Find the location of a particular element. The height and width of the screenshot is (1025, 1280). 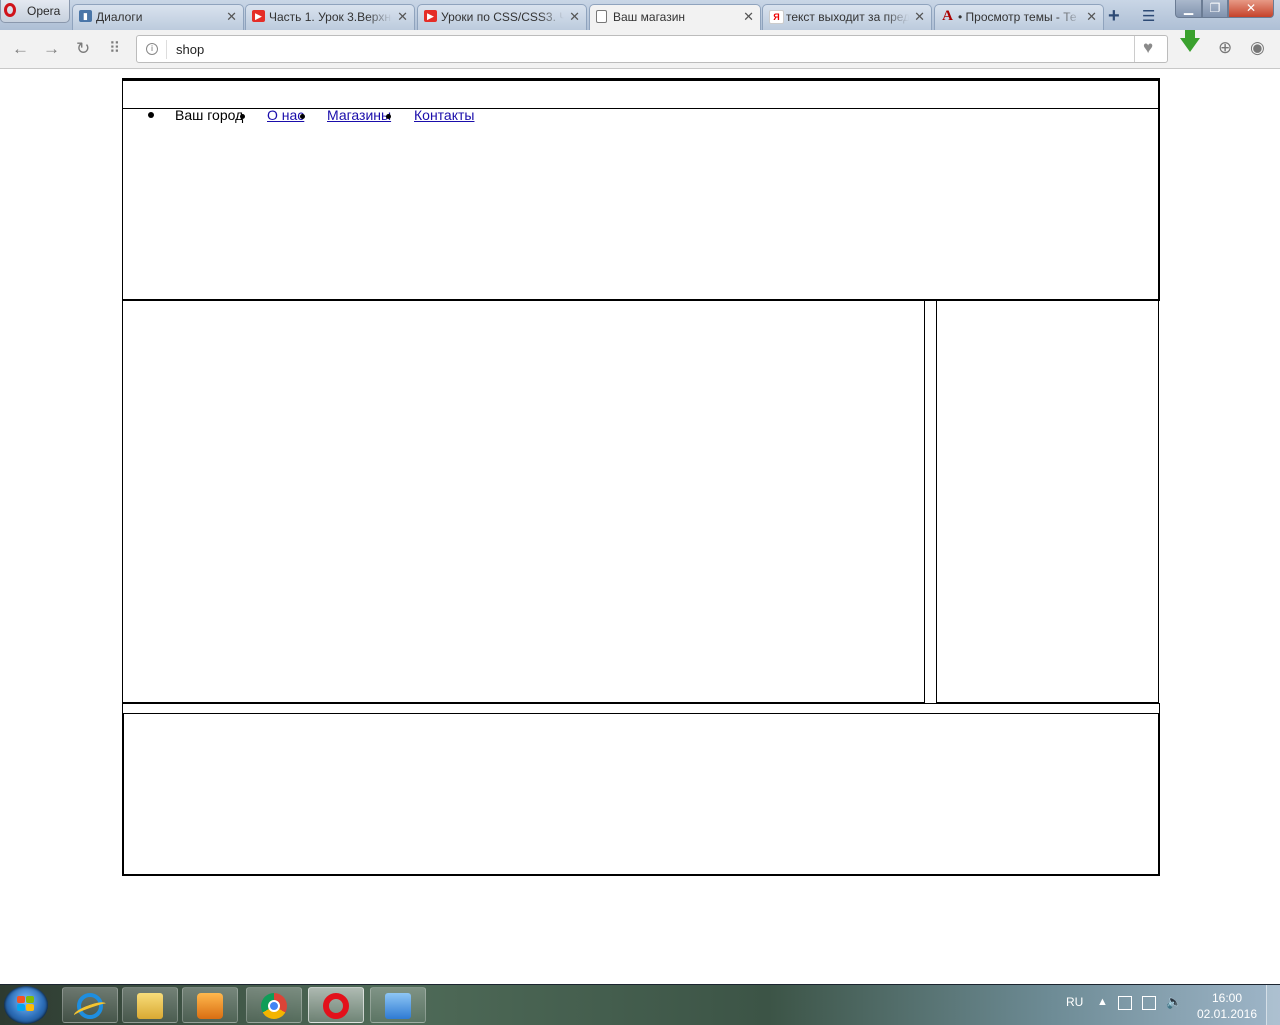

internet-explorer-icon is located at coordinates (90, 1006).